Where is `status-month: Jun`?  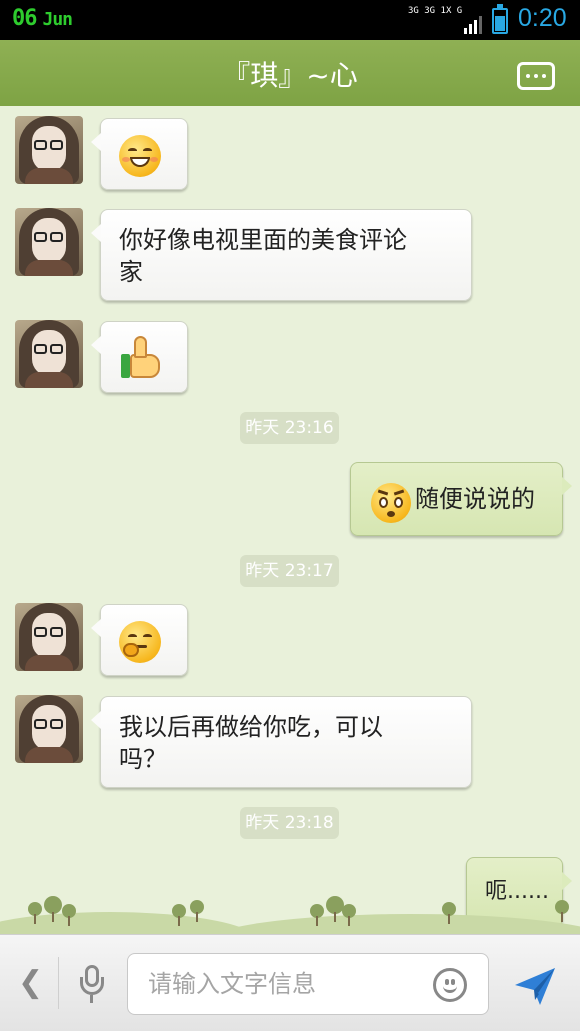 status-month: Jun is located at coordinates (57, 19).